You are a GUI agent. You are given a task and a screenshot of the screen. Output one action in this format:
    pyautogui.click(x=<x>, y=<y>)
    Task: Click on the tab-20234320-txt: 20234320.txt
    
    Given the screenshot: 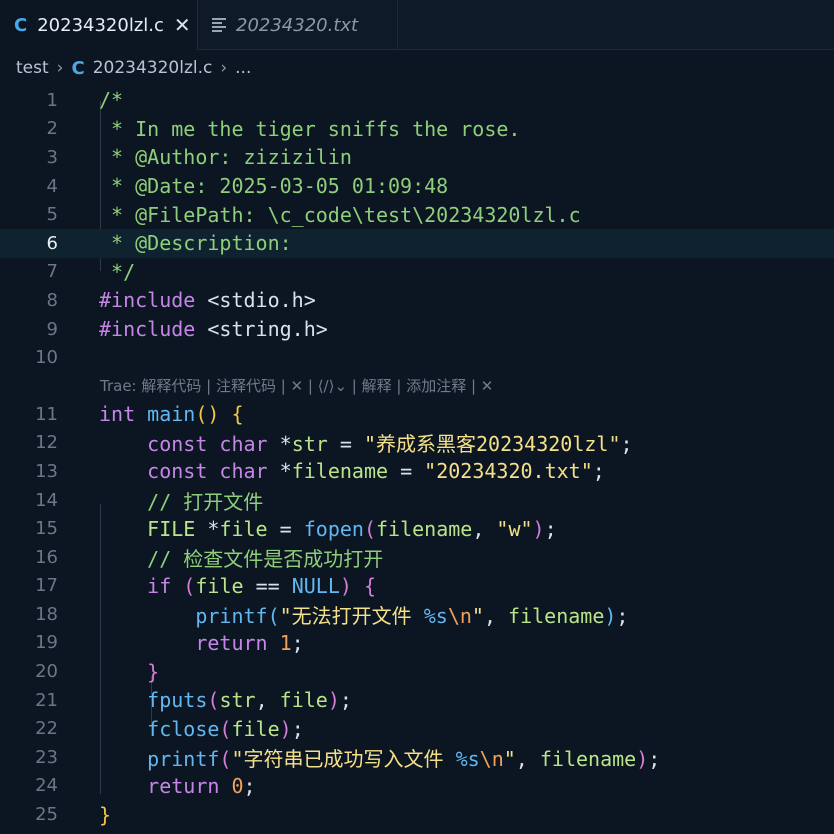 What is the action you would take?
    pyautogui.click(x=298, y=25)
    